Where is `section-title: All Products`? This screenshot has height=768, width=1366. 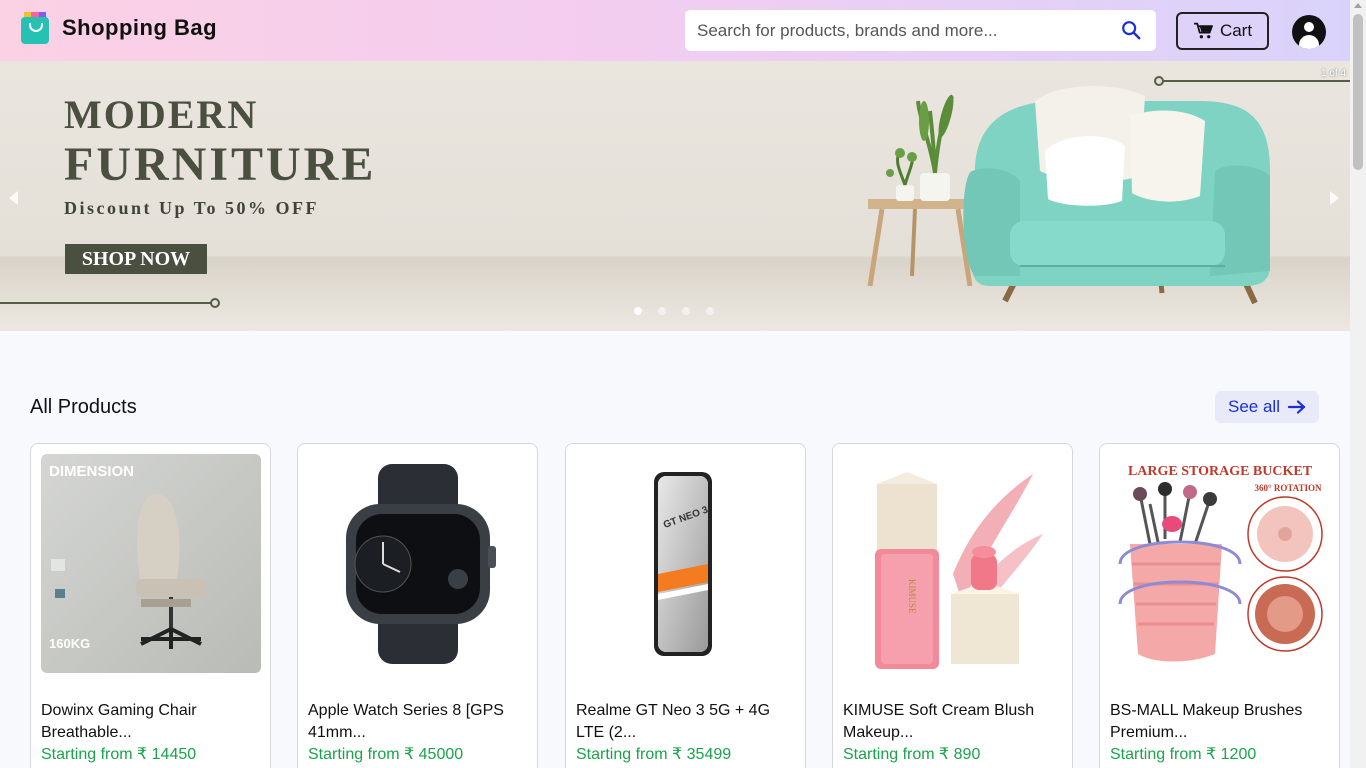
section-title: All Products is located at coordinates (83, 407).